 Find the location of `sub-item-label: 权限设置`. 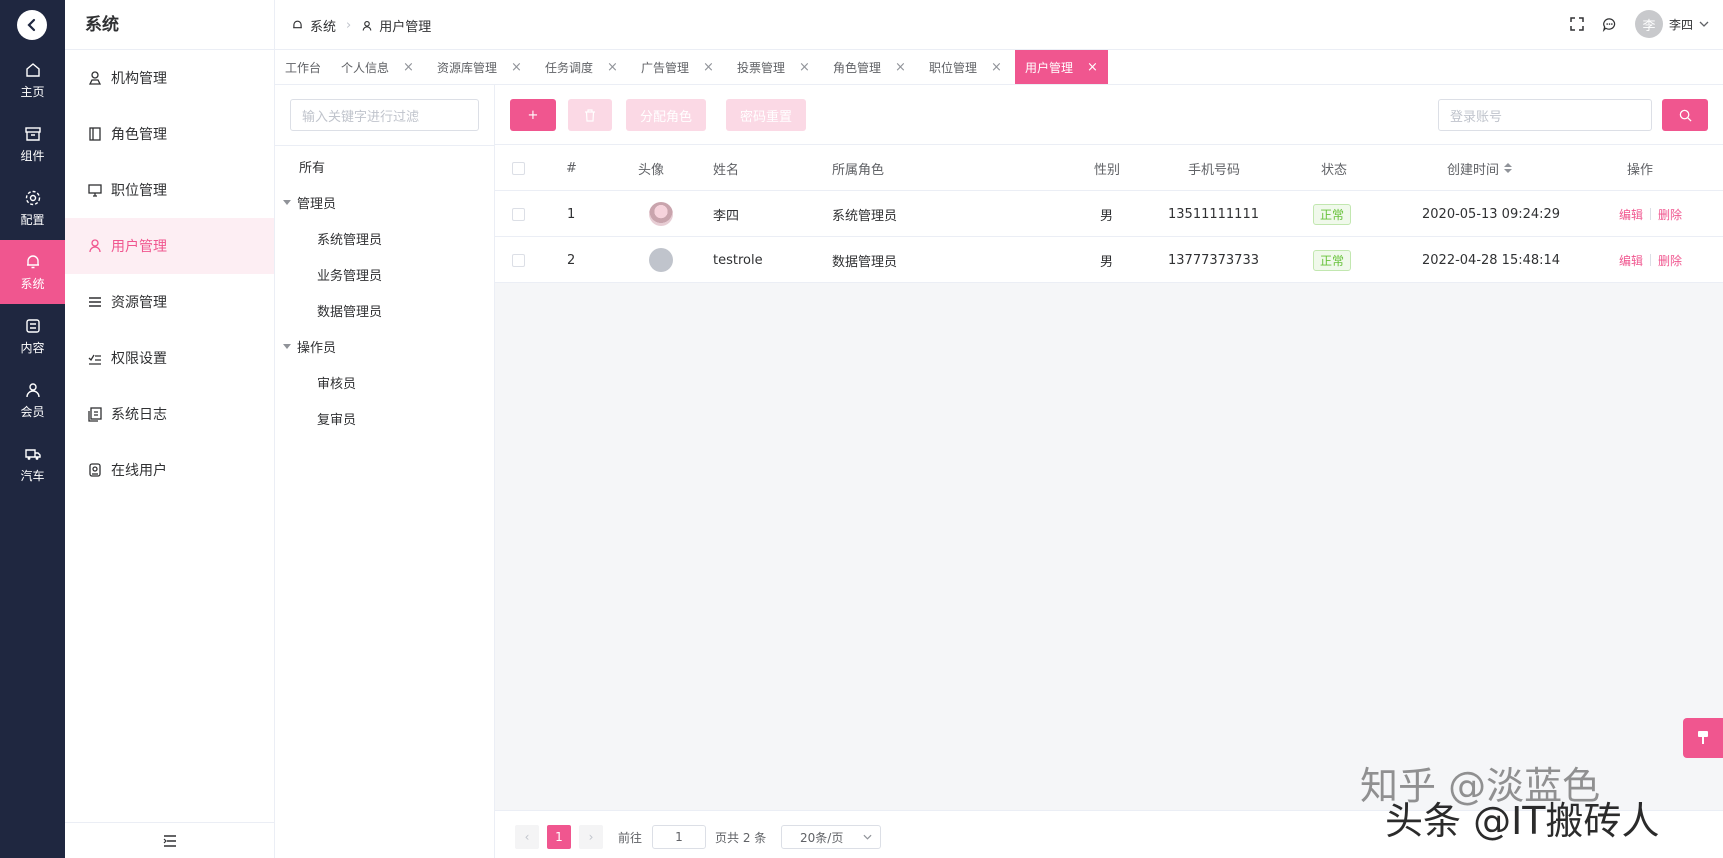

sub-item-label: 权限设置 is located at coordinates (139, 359).